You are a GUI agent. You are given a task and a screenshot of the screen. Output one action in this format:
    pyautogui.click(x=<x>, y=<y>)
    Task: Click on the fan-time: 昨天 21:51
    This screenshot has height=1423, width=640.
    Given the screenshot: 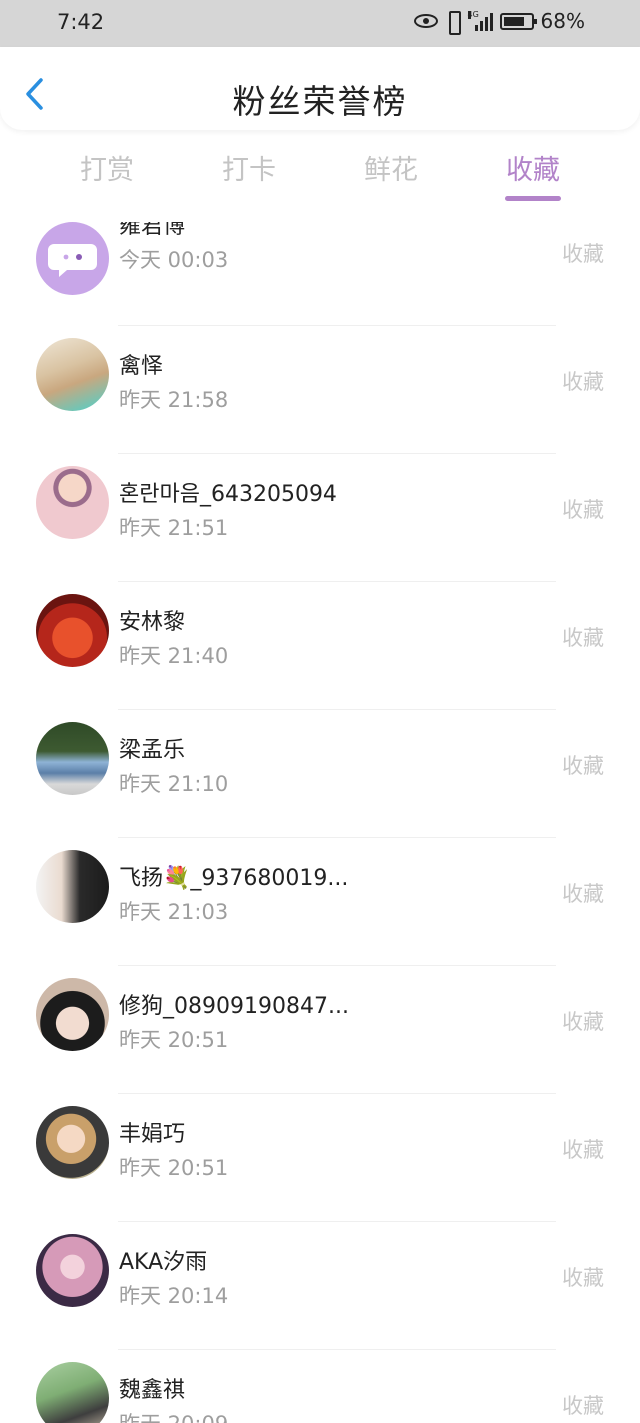 What is the action you would take?
    pyautogui.click(x=174, y=528)
    